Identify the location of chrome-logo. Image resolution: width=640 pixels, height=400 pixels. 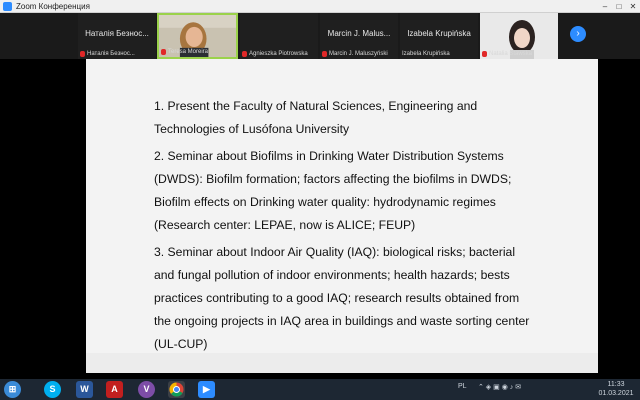
(176, 389).